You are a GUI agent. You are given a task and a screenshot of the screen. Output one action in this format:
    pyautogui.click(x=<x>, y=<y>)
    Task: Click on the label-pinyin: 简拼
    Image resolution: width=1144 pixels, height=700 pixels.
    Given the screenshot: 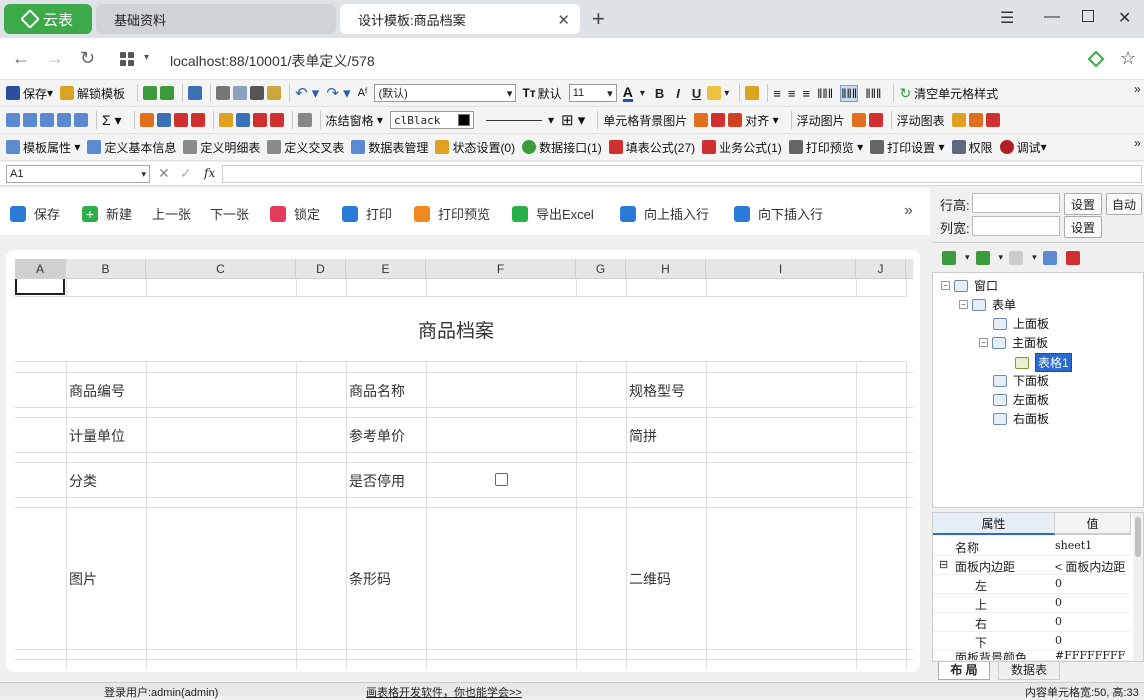 What is the action you would take?
    pyautogui.click(x=643, y=436)
    